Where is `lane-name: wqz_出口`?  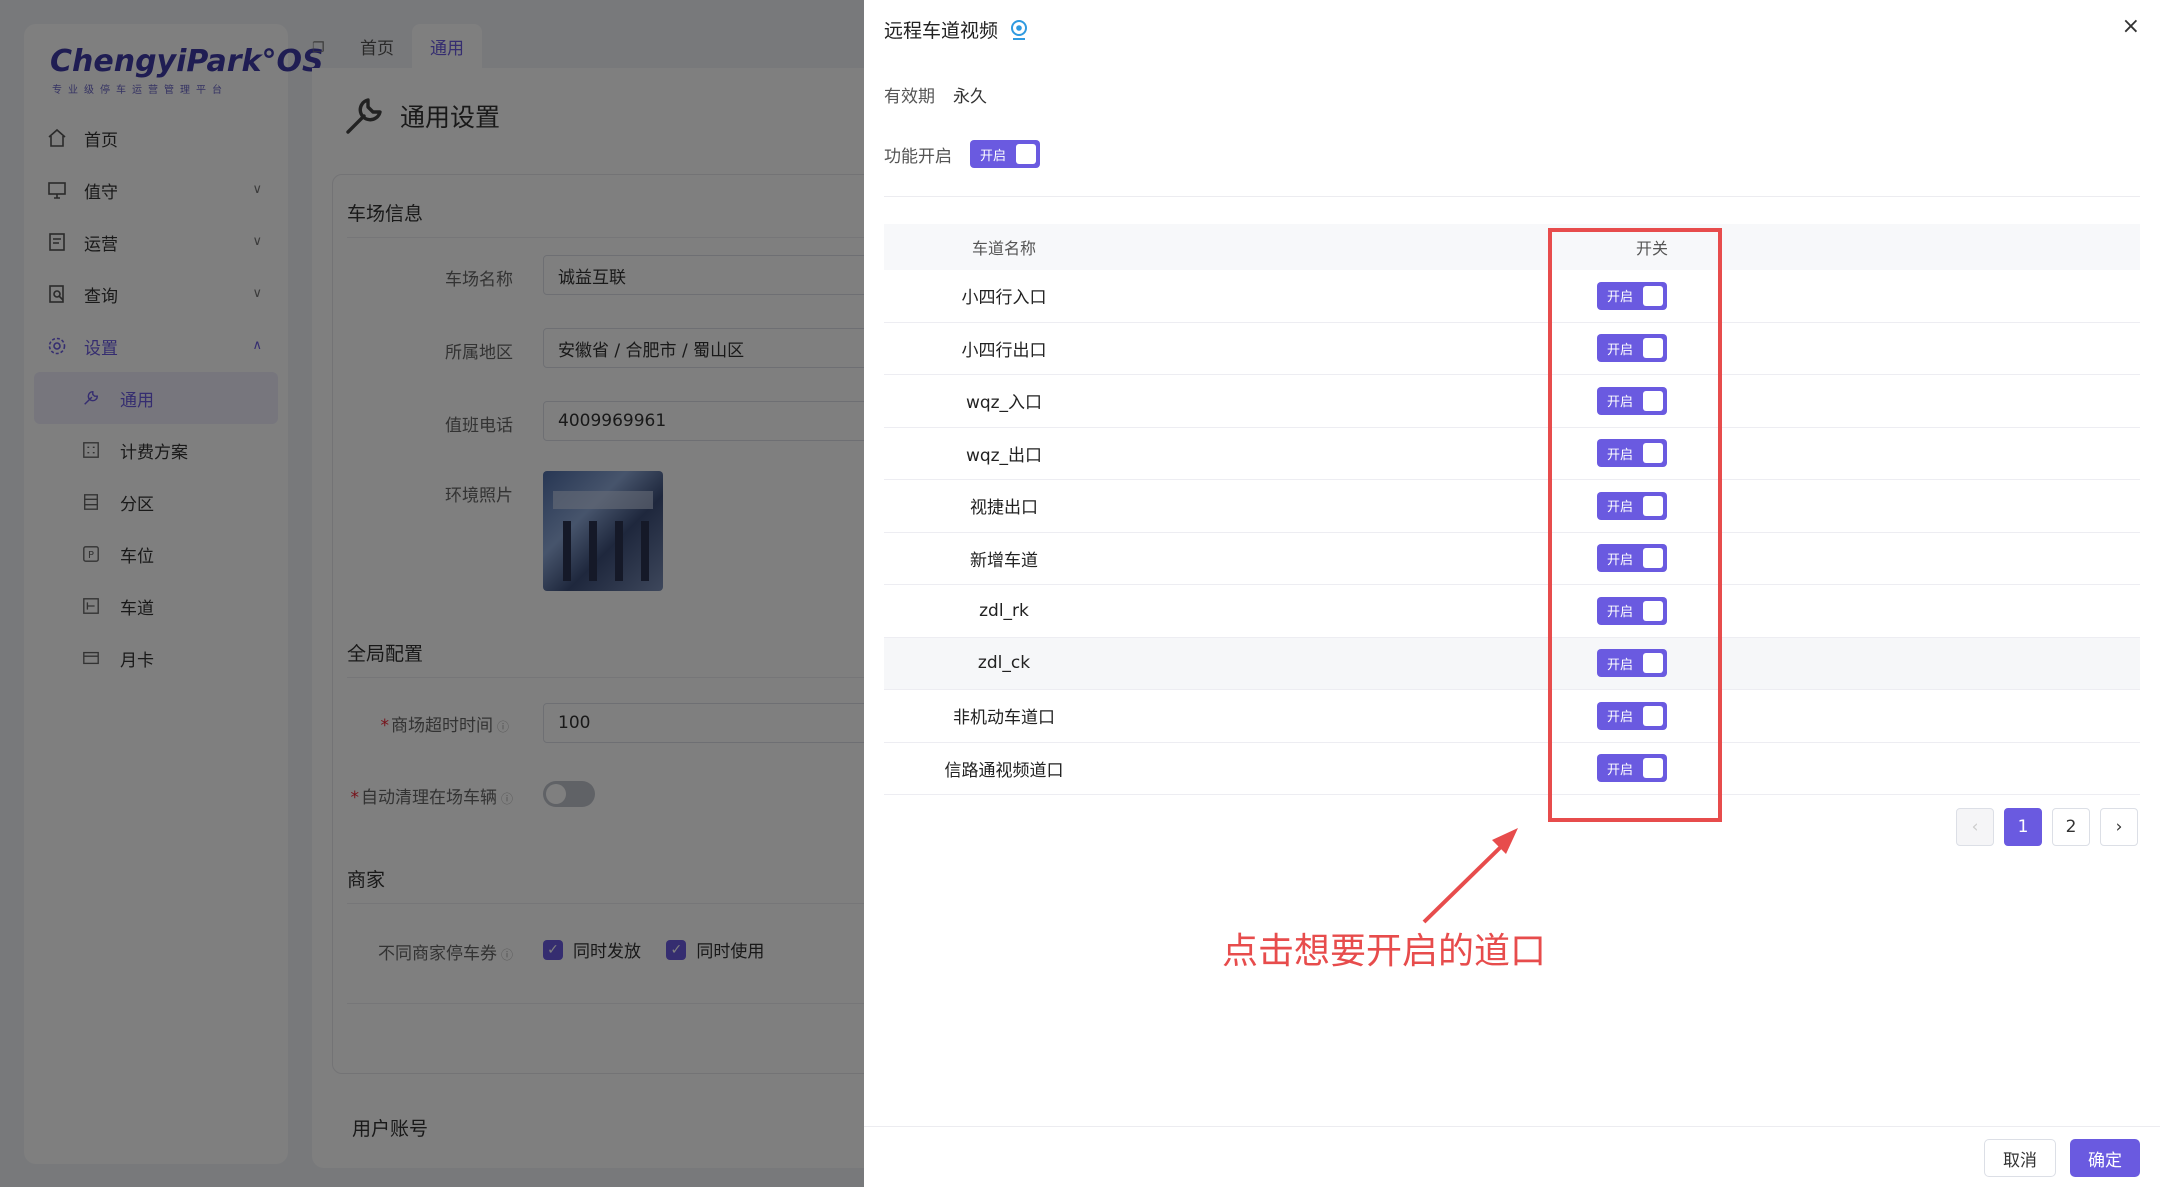 lane-name: wqz_出口 is located at coordinates (1004, 455).